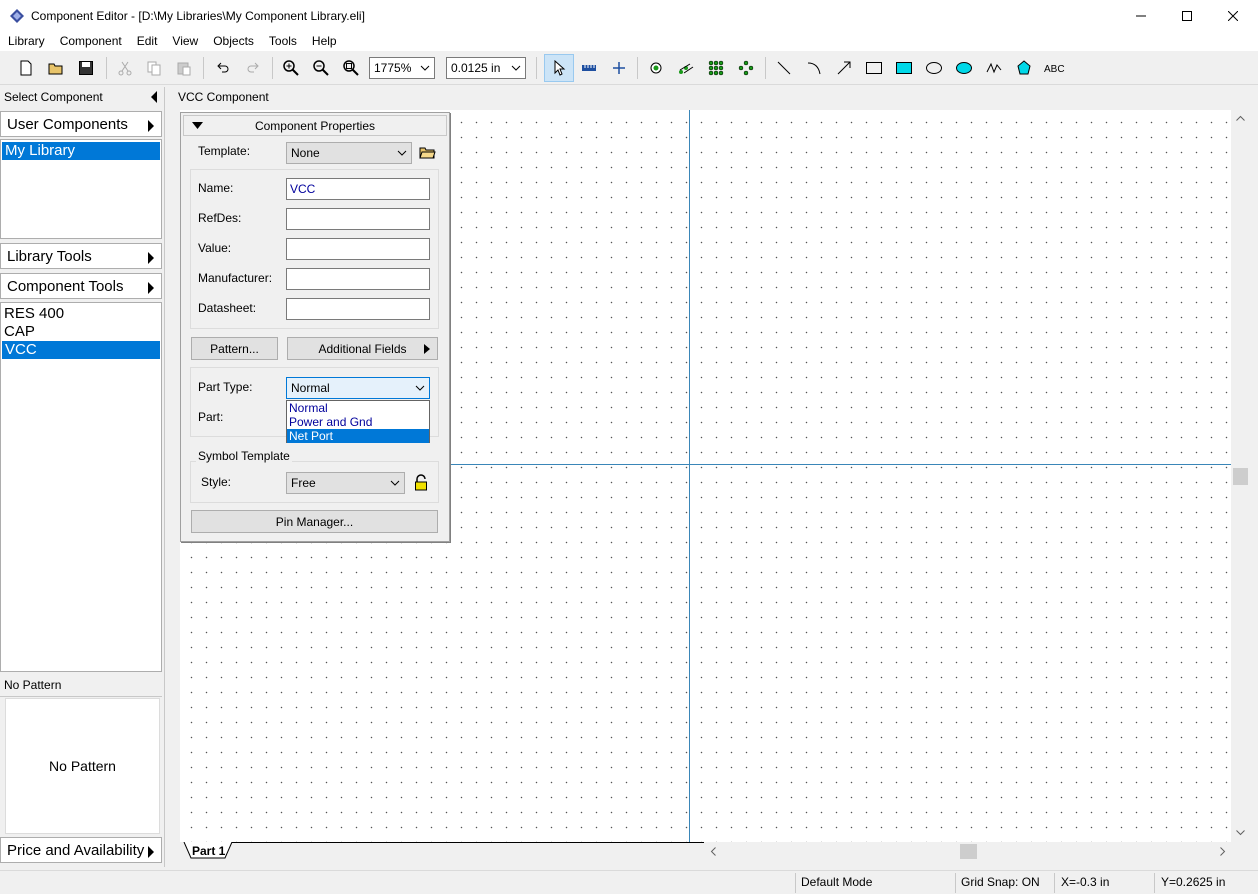  Describe the element at coordinates (154, 97) in the screenshot. I see `collapse-left-icon` at that location.